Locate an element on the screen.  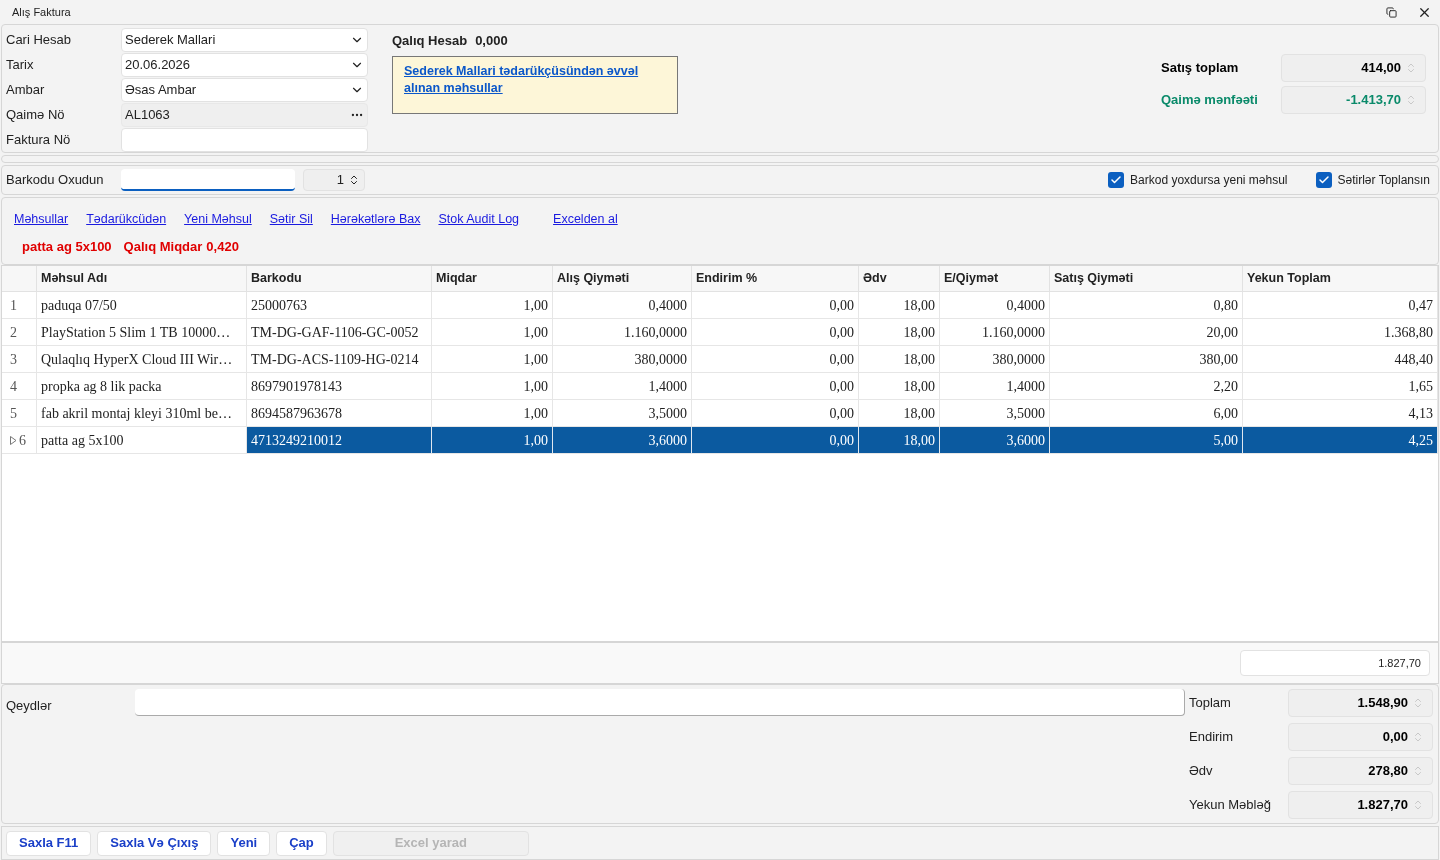
notes-field is located at coordinates (660, 702).